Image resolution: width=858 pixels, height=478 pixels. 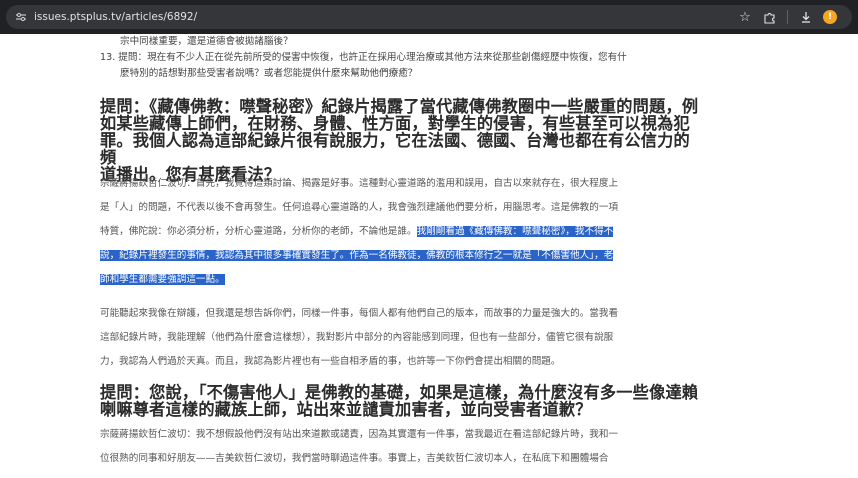 I want to click on toolbar-actions: ☆ !, so click(x=787, y=17).